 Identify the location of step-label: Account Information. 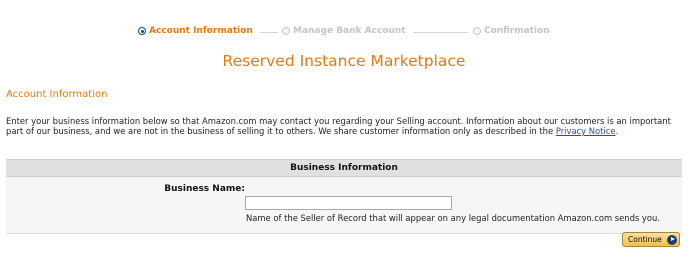
(201, 31).